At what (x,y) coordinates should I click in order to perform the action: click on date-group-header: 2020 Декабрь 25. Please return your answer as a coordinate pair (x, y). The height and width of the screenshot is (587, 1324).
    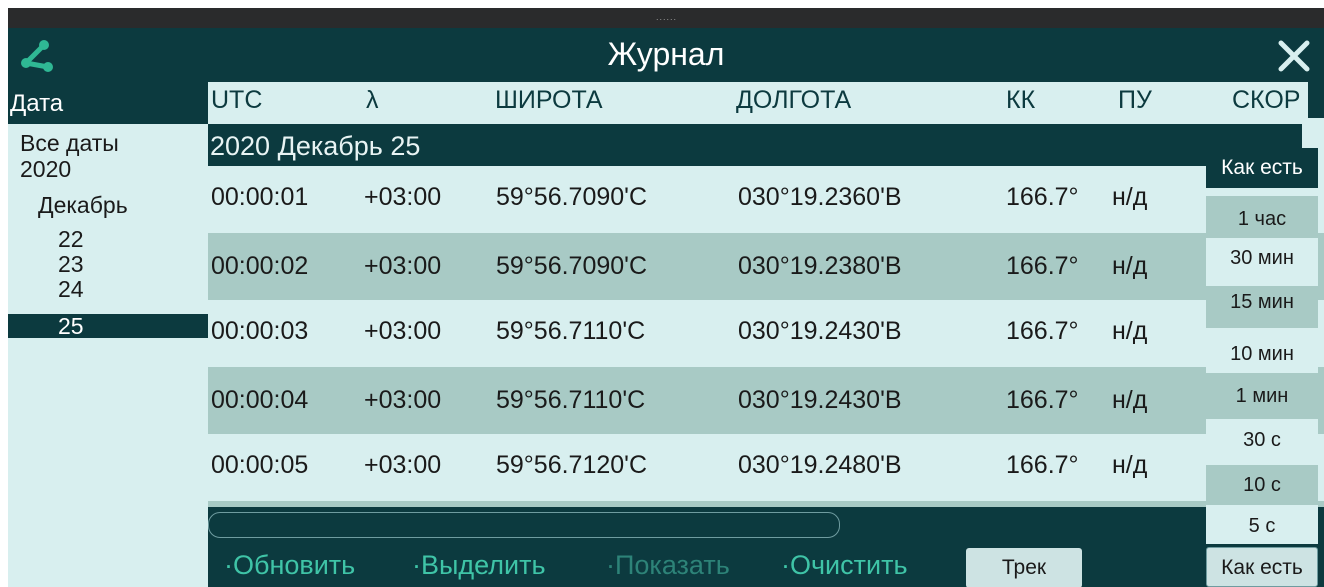
    Looking at the image, I should click on (755, 145).